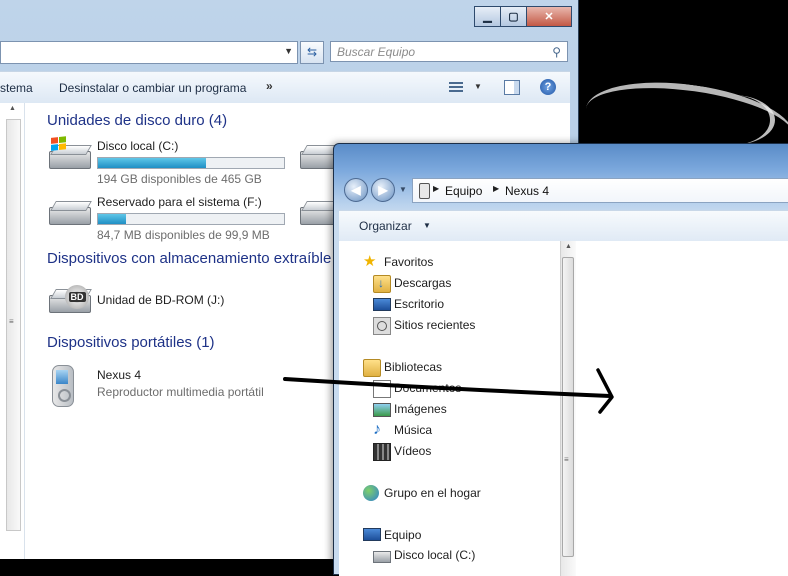 This screenshot has height=576, width=788. I want to click on more-commands-button: », so click(269, 86).